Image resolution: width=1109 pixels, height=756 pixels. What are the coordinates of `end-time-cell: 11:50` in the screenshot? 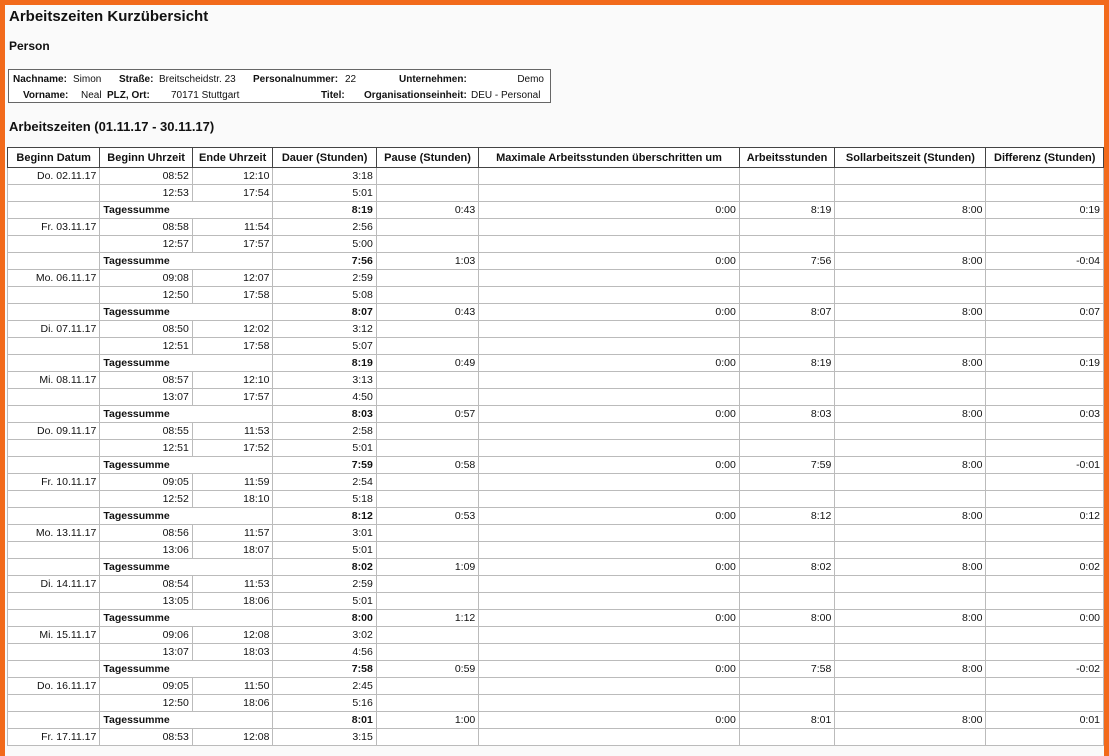 It's located at (232, 686).